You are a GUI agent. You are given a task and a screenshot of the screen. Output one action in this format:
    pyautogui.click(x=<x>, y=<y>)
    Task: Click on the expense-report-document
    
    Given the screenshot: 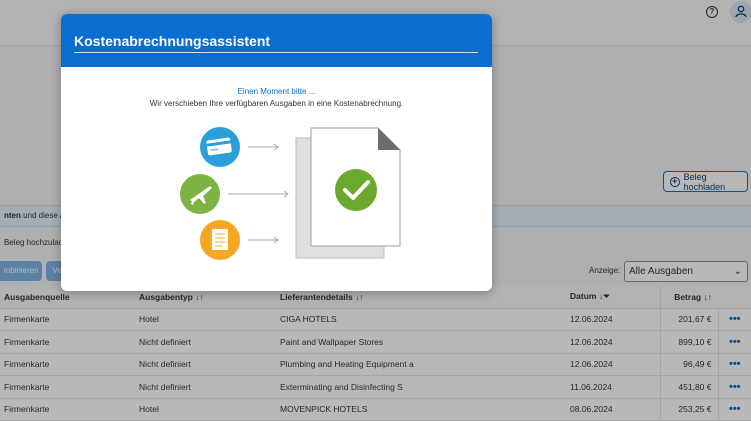 What is the action you would take?
    pyautogui.click(x=348, y=193)
    